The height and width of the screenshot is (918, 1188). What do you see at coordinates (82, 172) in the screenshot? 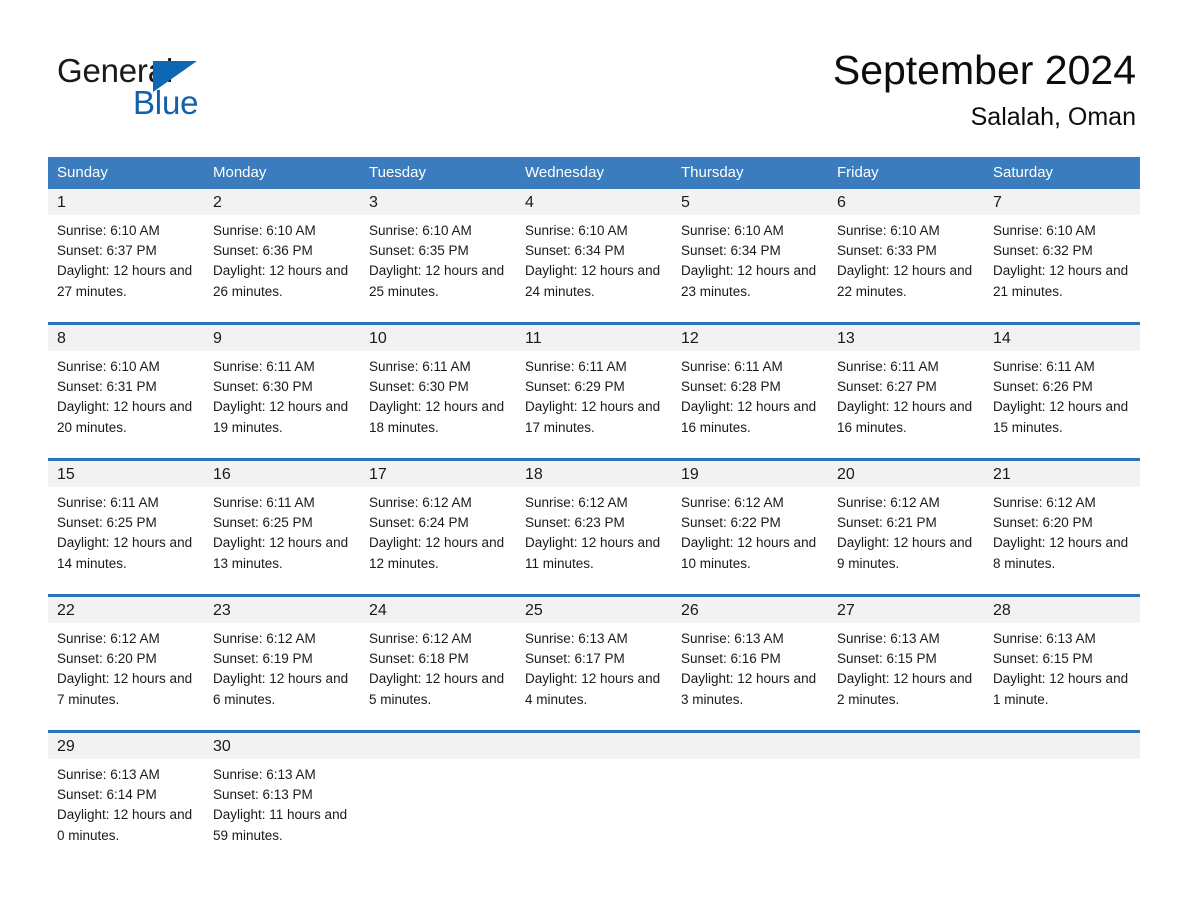
I see `weekday-header-sunday: Sunday` at bounding box center [82, 172].